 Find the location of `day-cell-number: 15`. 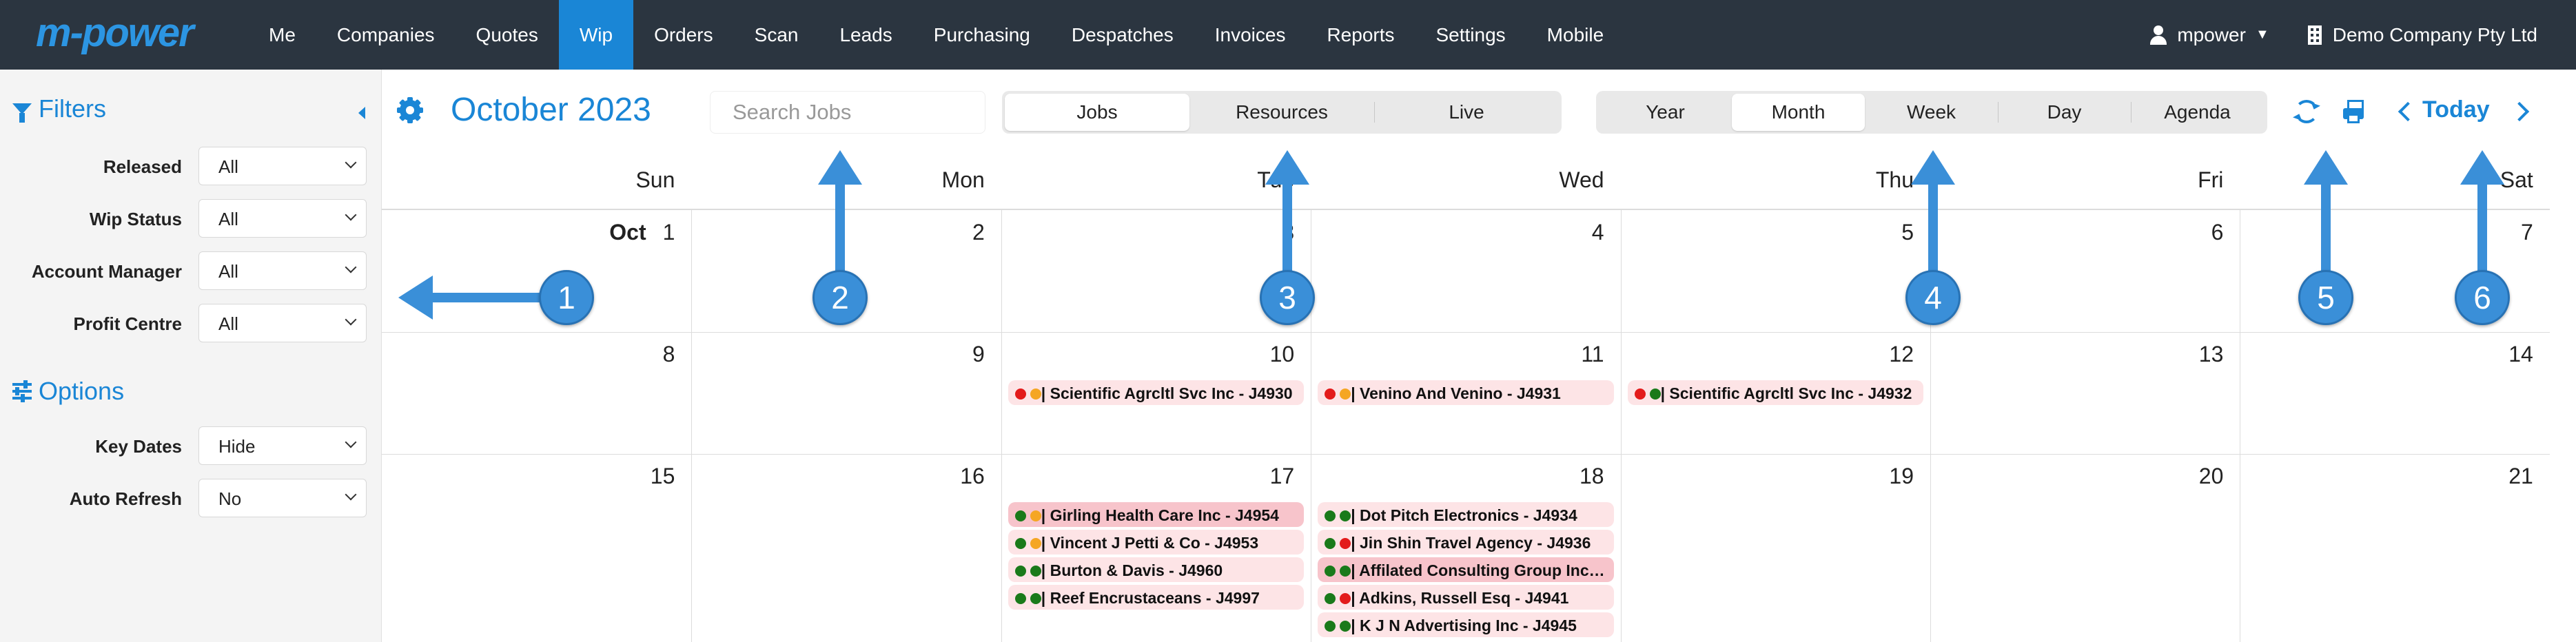

day-cell-number: 15 is located at coordinates (528, 477).